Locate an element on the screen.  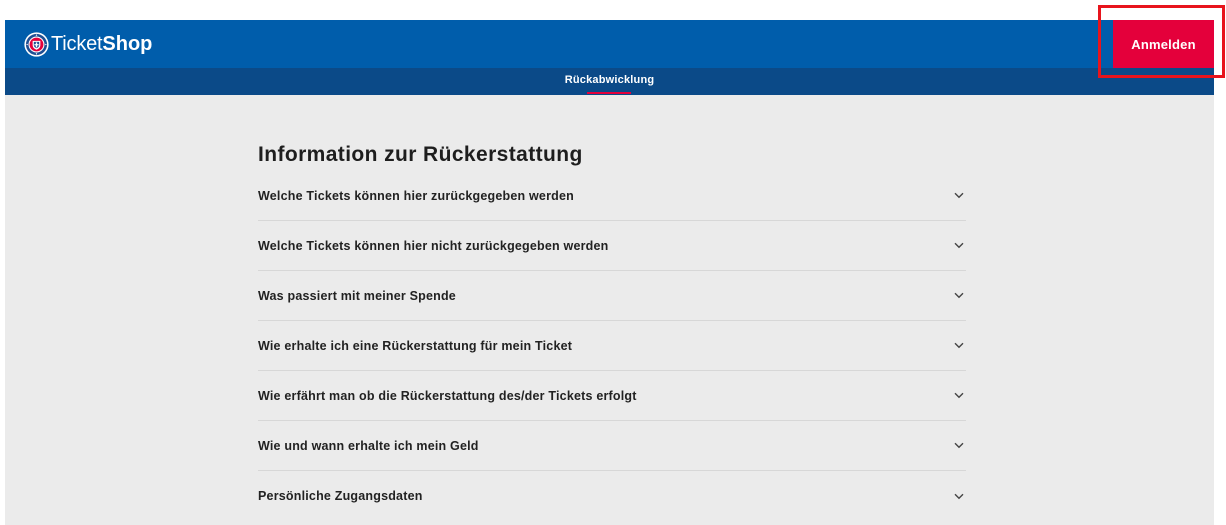
faq-item-label: Persönliche Zugangsdaten is located at coordinates (340, 496).